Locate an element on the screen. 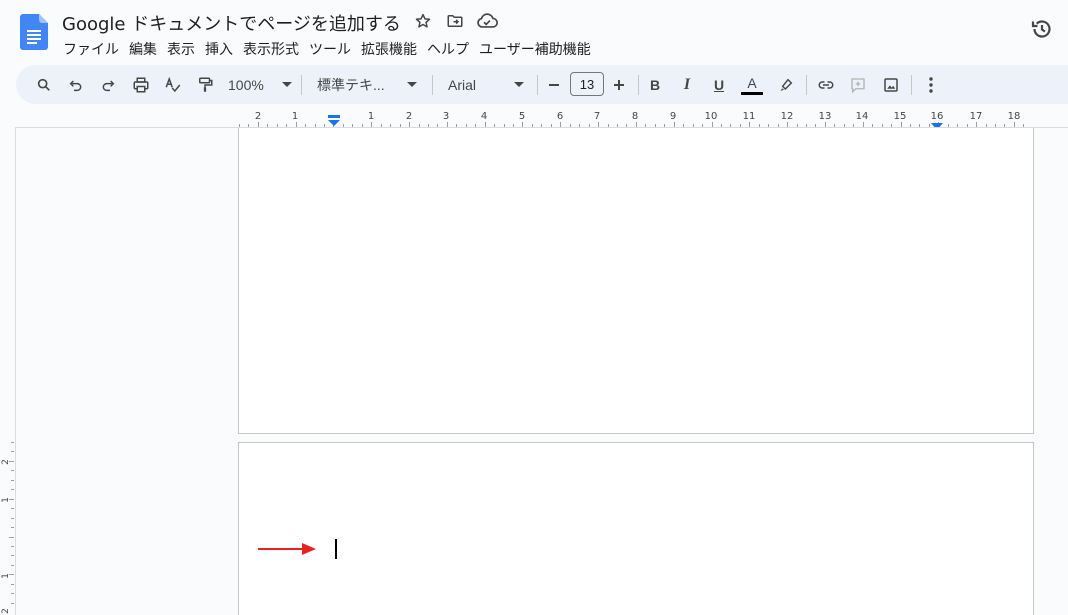 The width and height of the screenshot is (1068, 615). ruler-label: 15 is located at coordinates (900, 116).